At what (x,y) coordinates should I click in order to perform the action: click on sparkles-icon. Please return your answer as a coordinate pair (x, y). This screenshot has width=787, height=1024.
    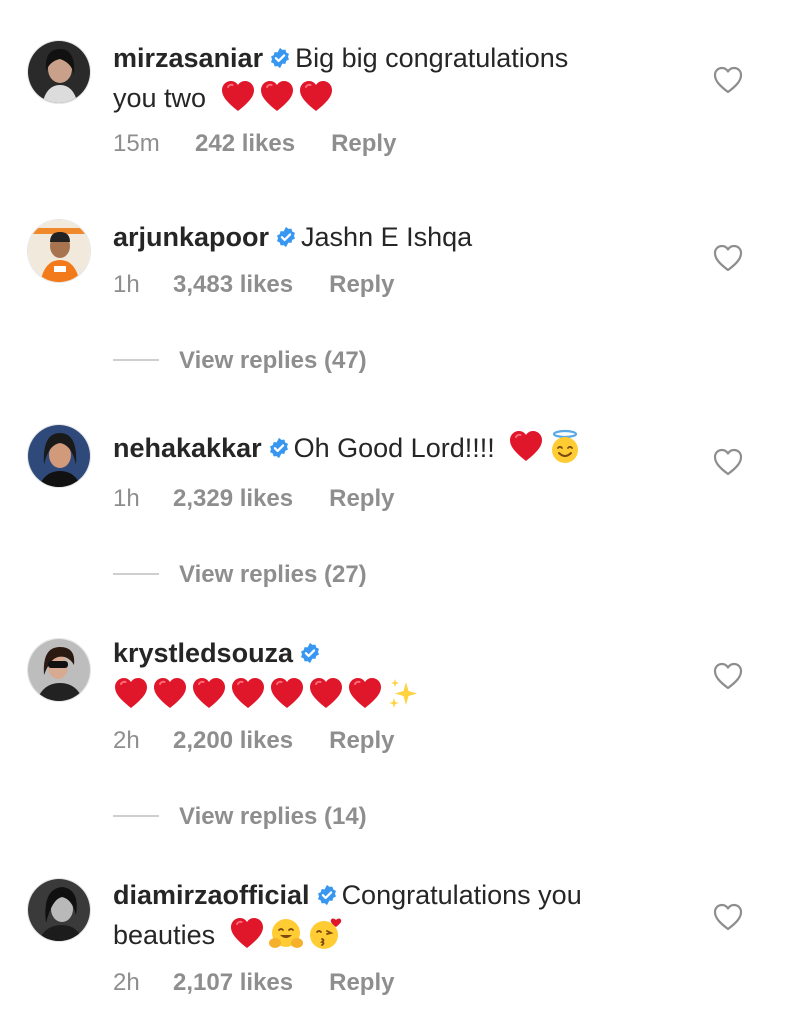
    Looking at the image, I should click on (404, 694).